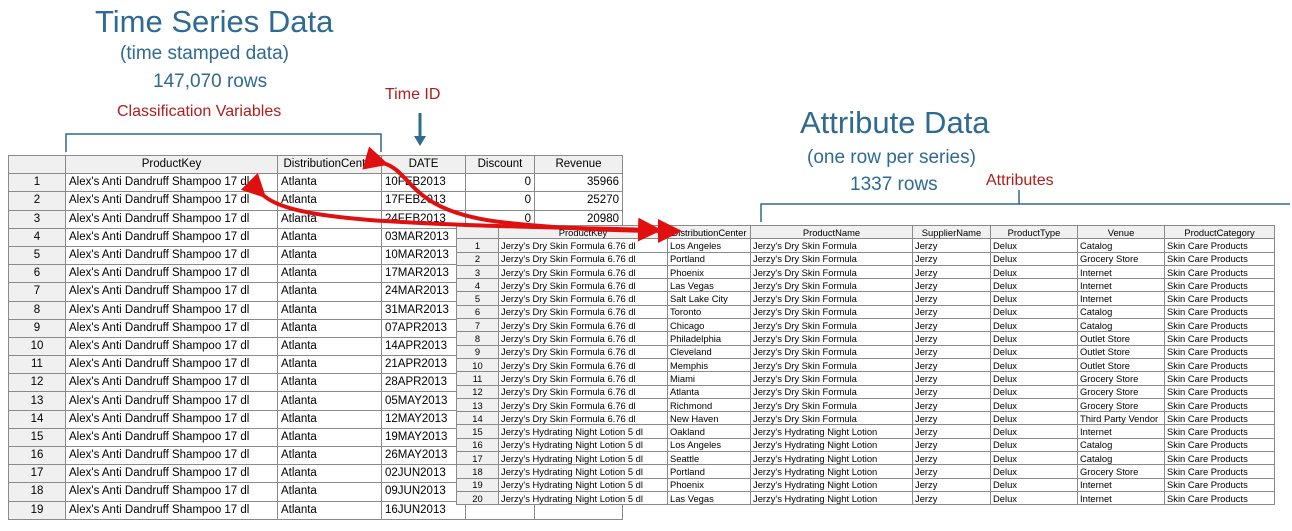 The image size is (1292, 531). Describe the element at coordinates (1025, 212) in the screenshot. I see `attributes-bracket` at that location.